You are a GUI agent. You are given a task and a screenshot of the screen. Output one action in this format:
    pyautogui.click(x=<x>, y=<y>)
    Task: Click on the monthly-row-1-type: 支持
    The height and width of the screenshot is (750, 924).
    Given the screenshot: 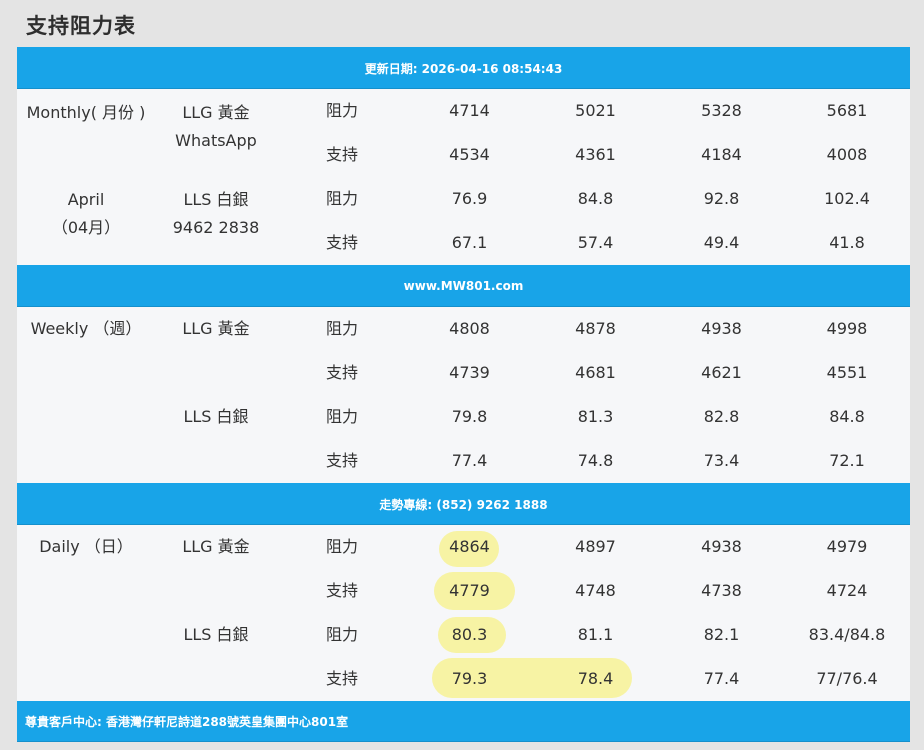 What is the action you would take?
    pyautogui.click(x=341, y=154)
    